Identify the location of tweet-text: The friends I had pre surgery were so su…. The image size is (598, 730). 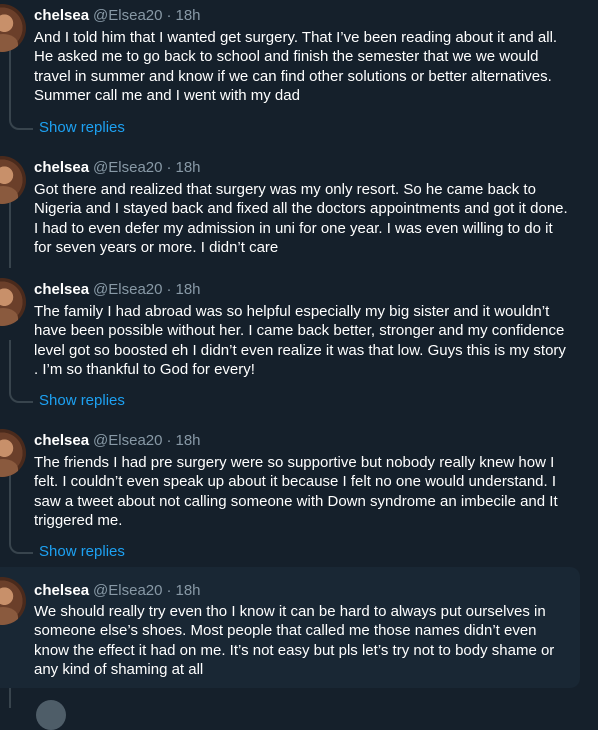
(296, 491).